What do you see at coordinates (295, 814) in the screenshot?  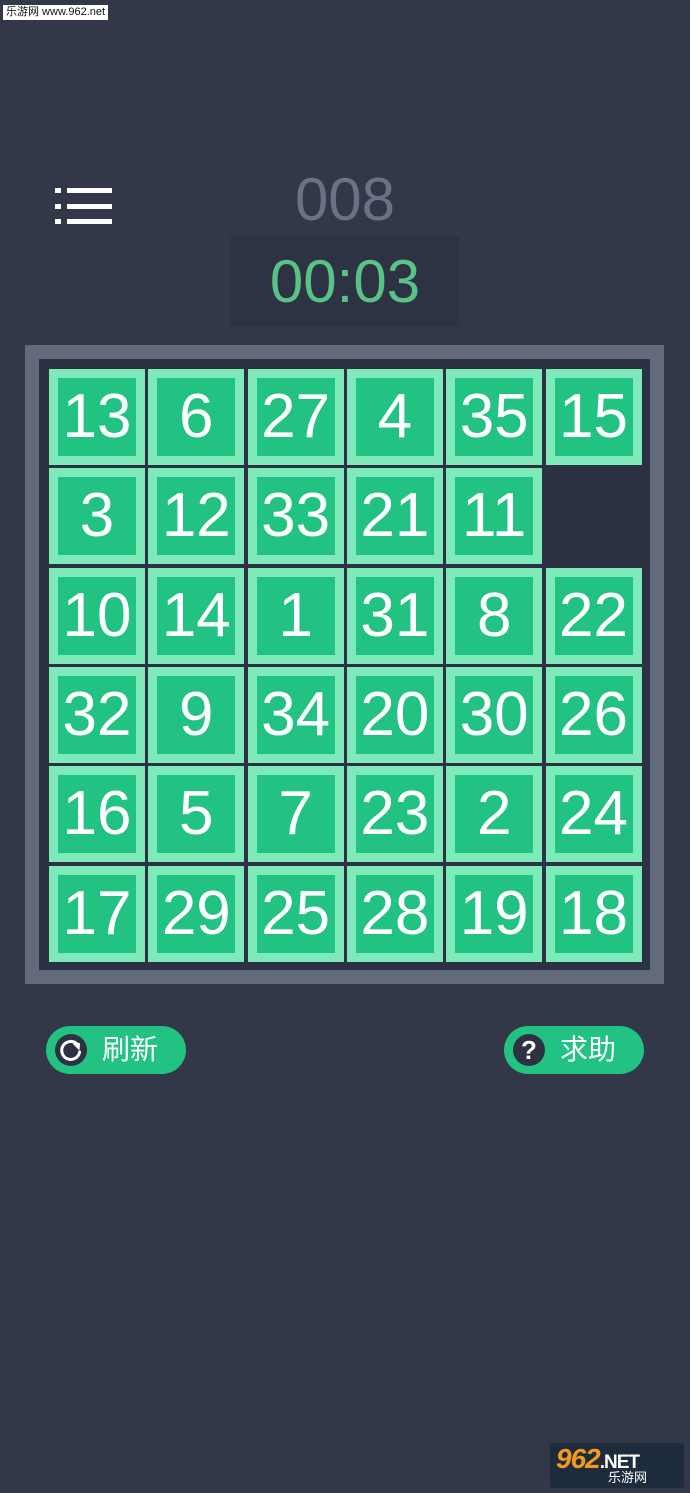 I see `puzzle-tile: 7` at bounding box center [295, 814].